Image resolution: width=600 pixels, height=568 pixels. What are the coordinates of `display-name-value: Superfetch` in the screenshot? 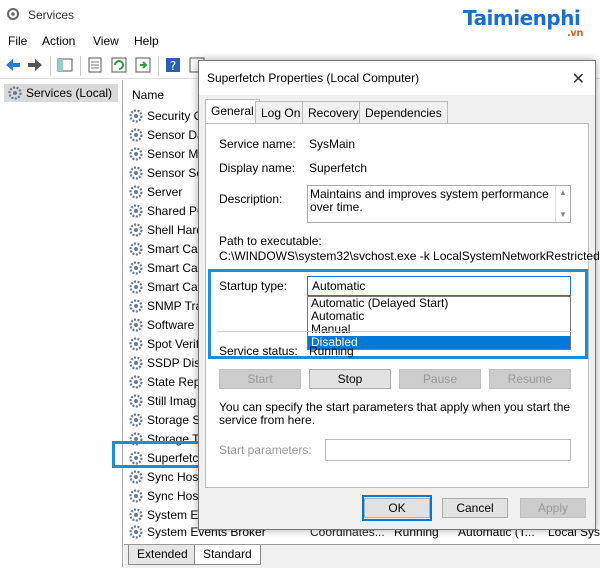 It's located at (338, 168).